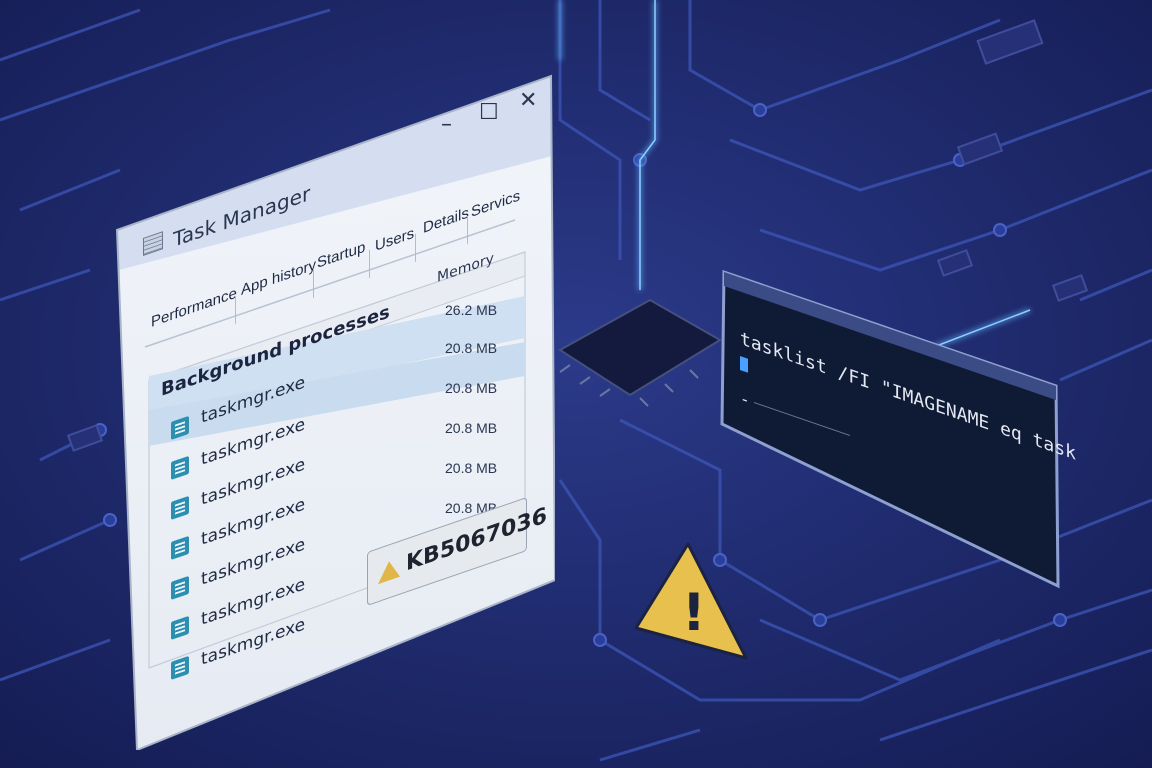  I want to click on warning-icon, so click(389, 571).